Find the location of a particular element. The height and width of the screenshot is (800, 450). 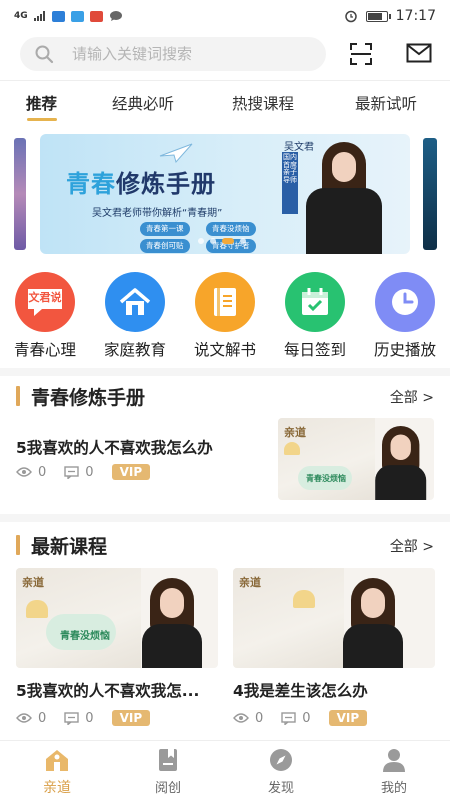

banner-prev-peek is located at coordinates (20, 194).